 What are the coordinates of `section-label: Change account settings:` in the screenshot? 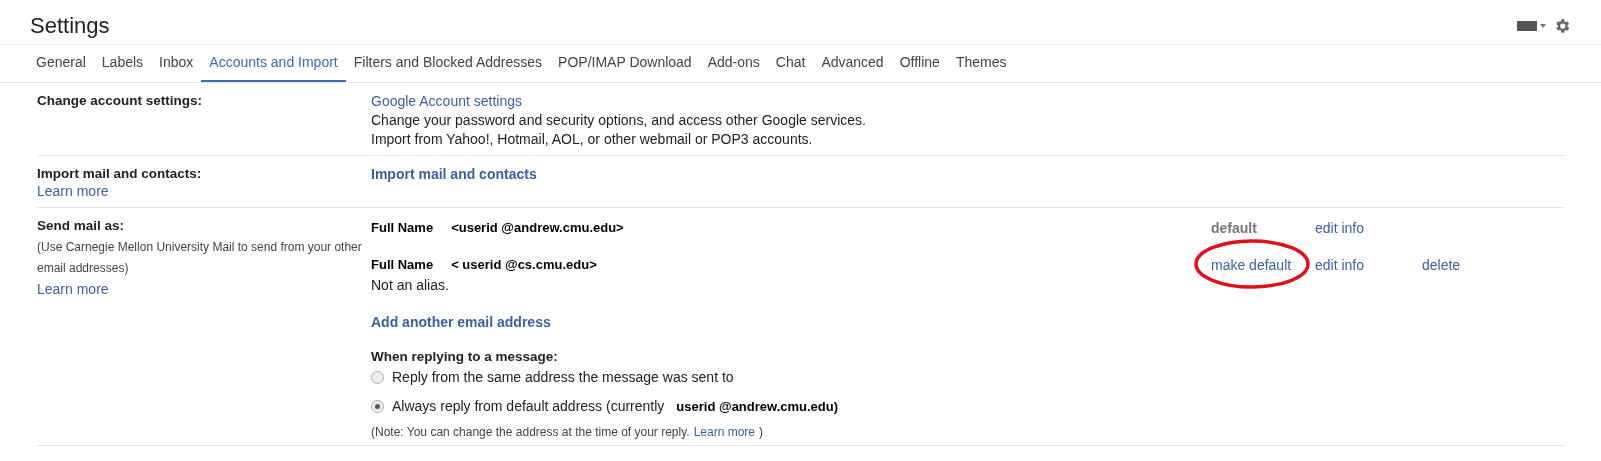 It's located at (120, 100).